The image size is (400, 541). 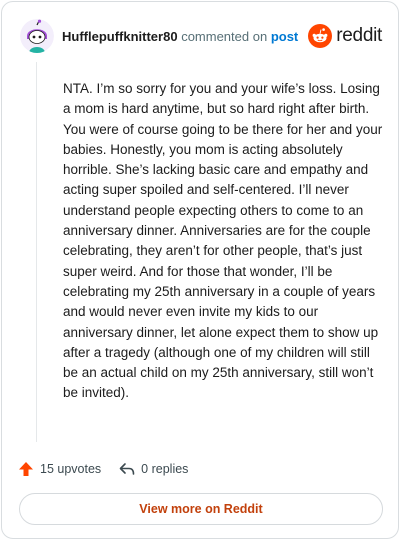 I want to click on snoo-avatar-icon, so click(x=37, y=36).